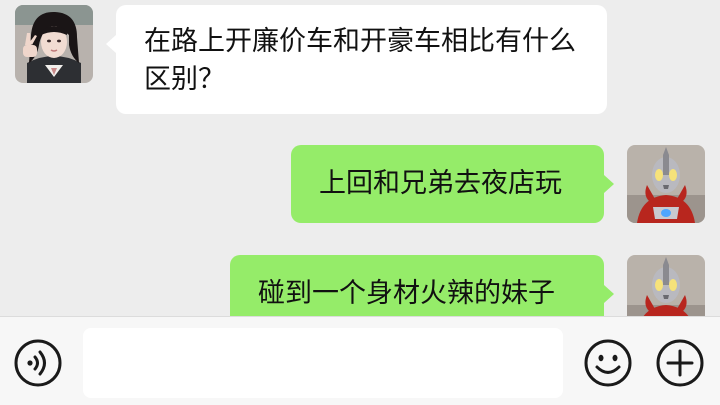 The width and height of the screenshot is (720, 405). I want to click on message-bubble-outgoing: 上回和兄弟去夜店玩, so click(447, 184).